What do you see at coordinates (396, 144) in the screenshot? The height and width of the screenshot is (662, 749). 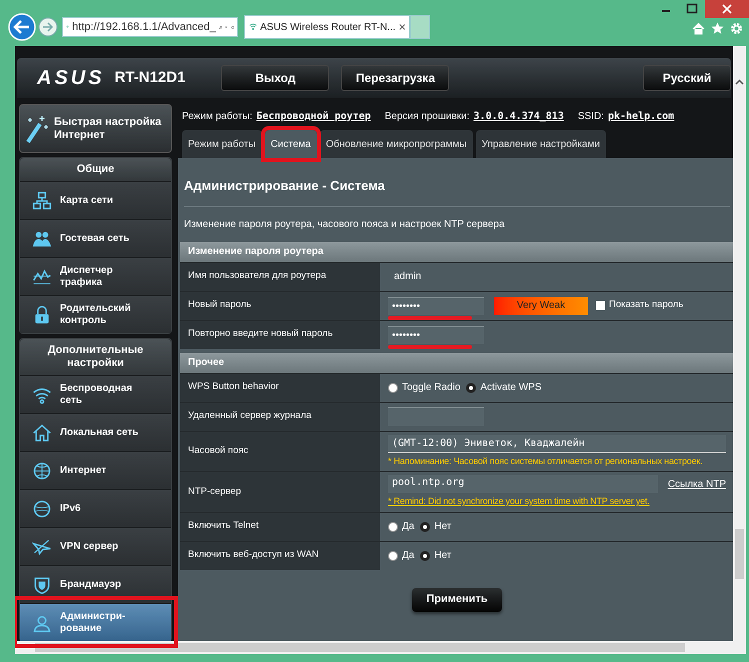 I see `tab: Обновление микропрограммы` at bounding box center [396, 144].